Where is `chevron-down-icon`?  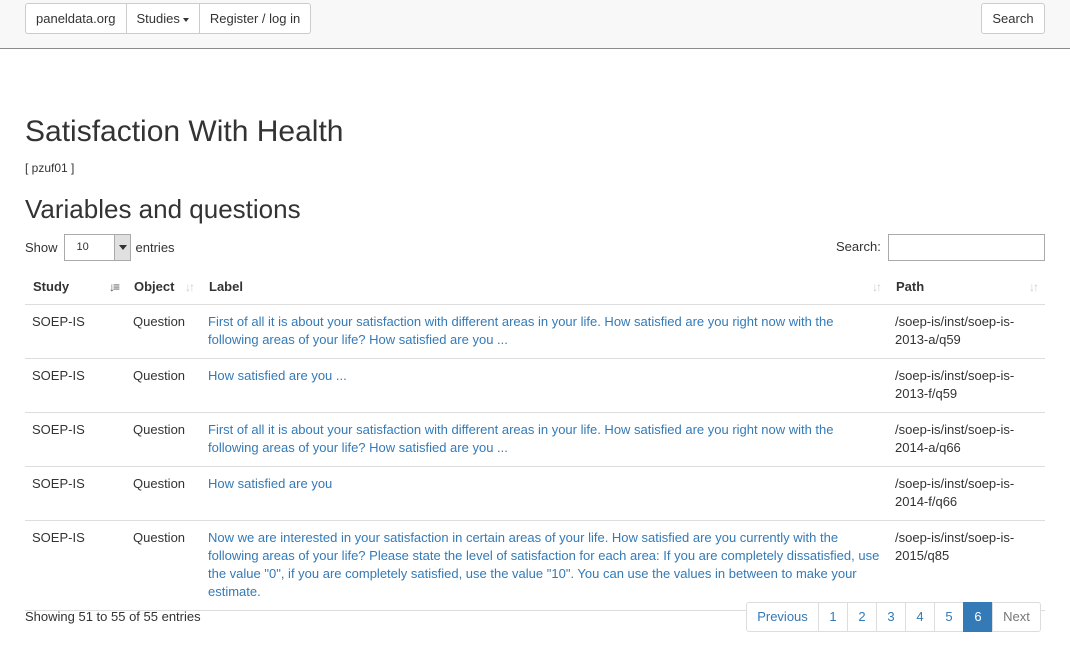
chevron-down-icon is located at coordinates (121, 247).